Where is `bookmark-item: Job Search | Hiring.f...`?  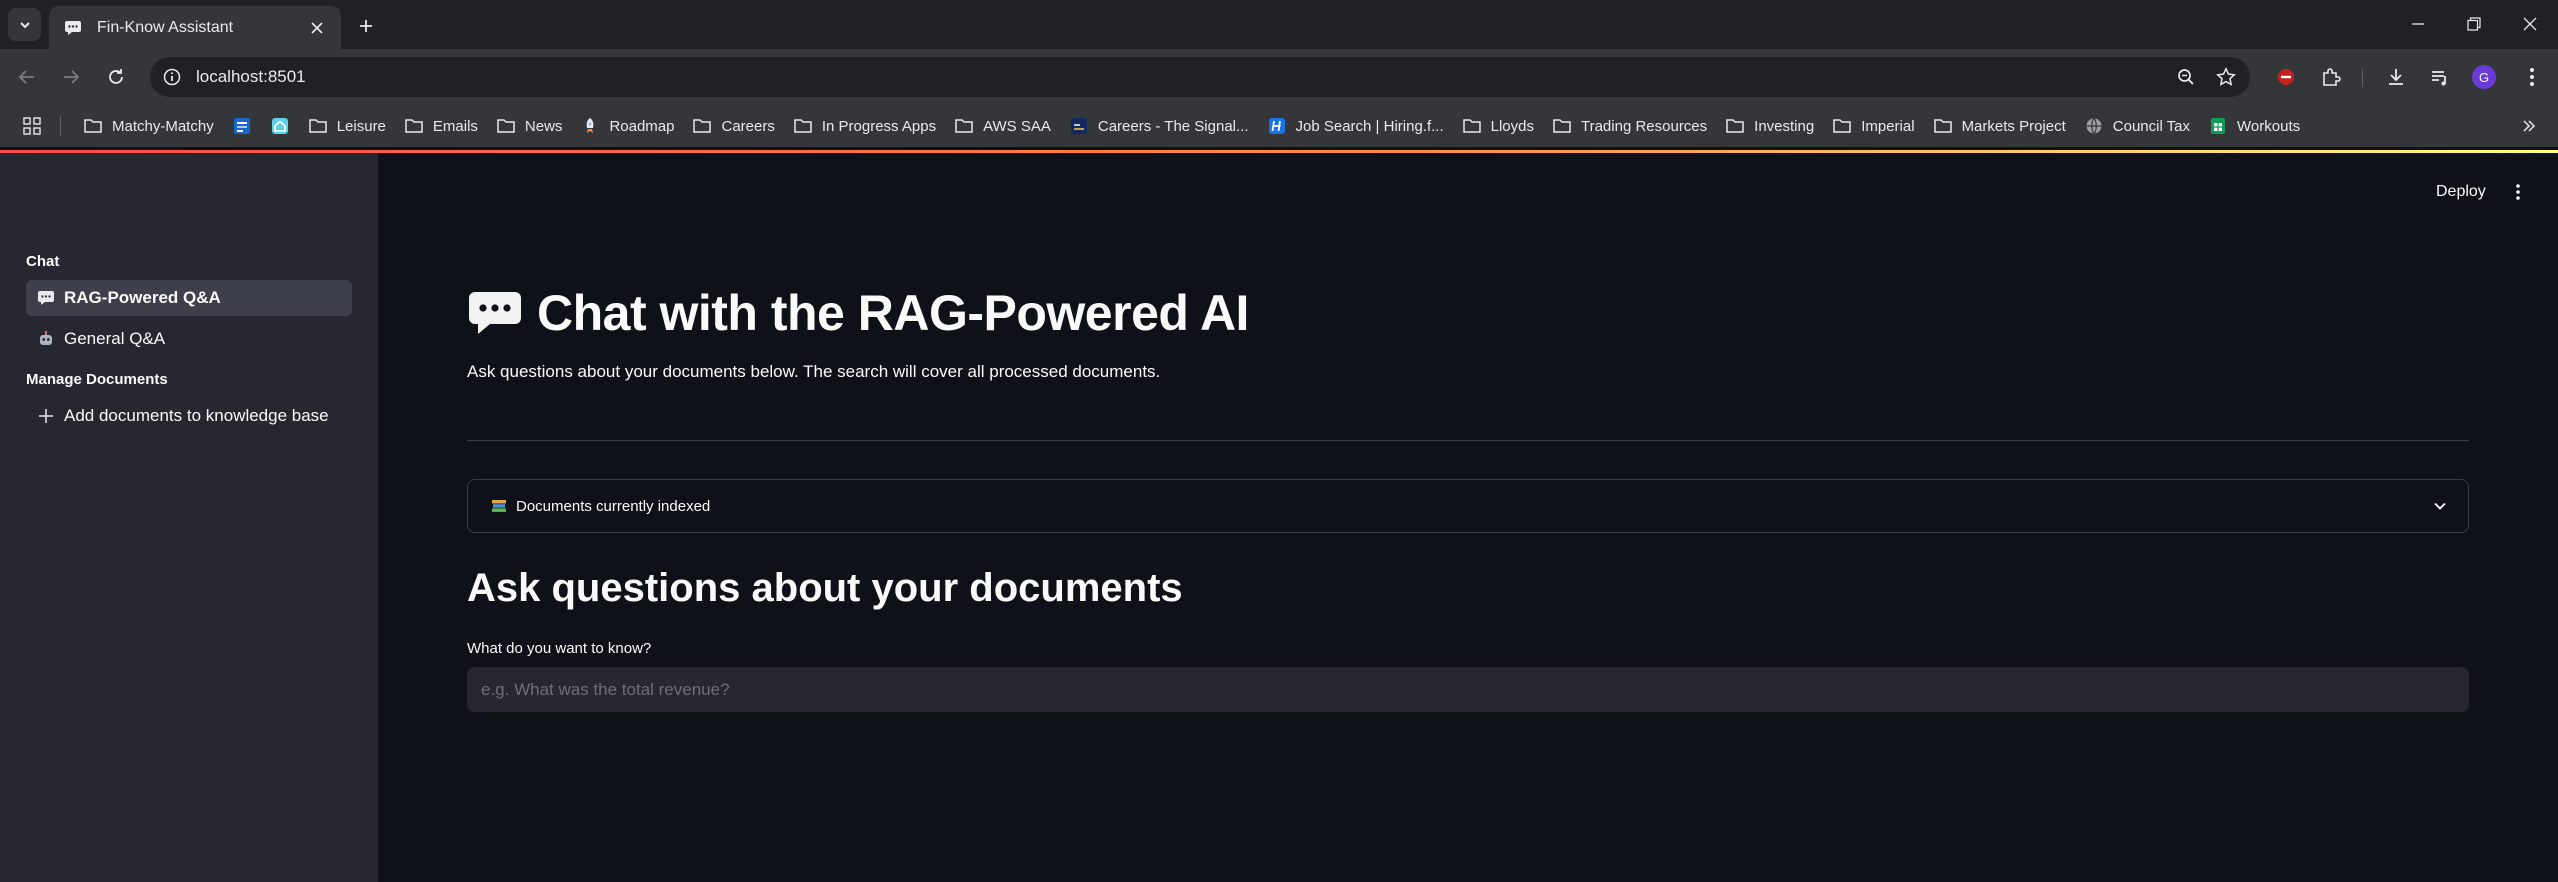 bookmark-item: Job Search | Hiring.f... is located at coordinates (1355, 126).